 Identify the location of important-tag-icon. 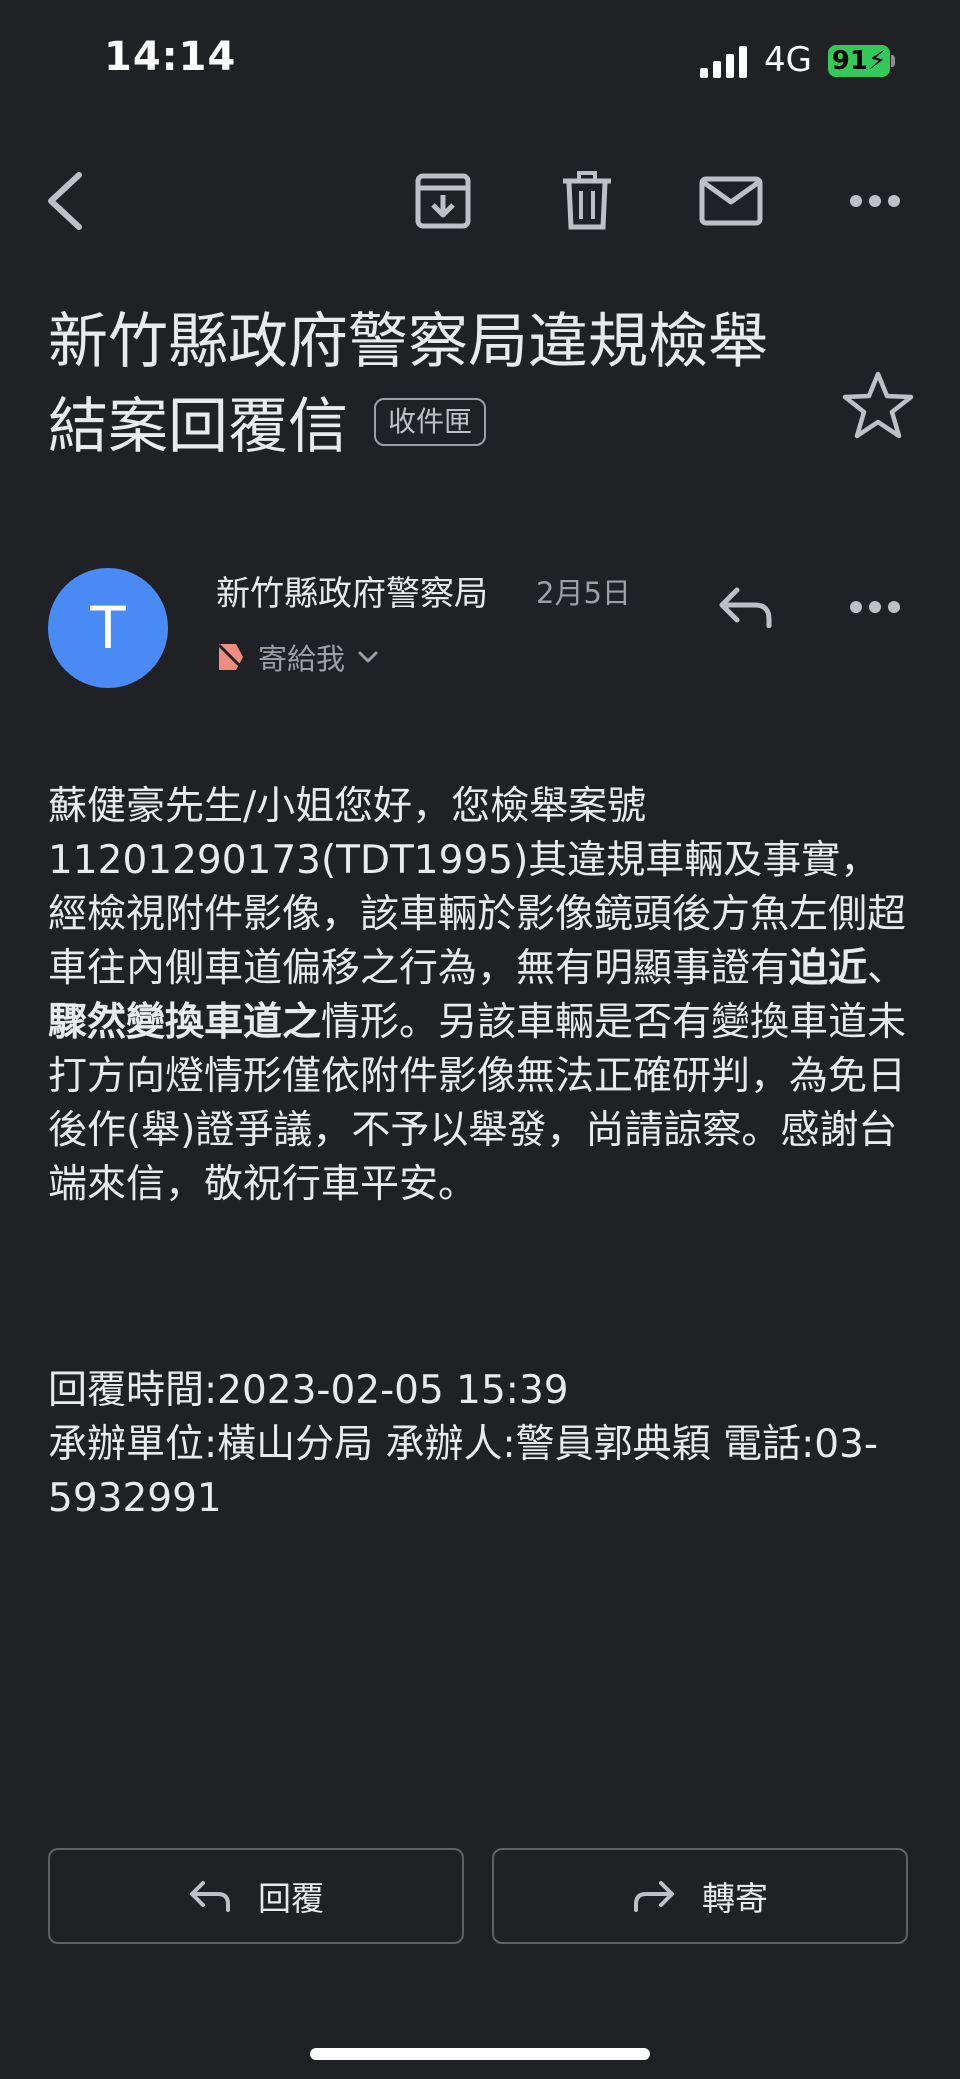
(231, 657).